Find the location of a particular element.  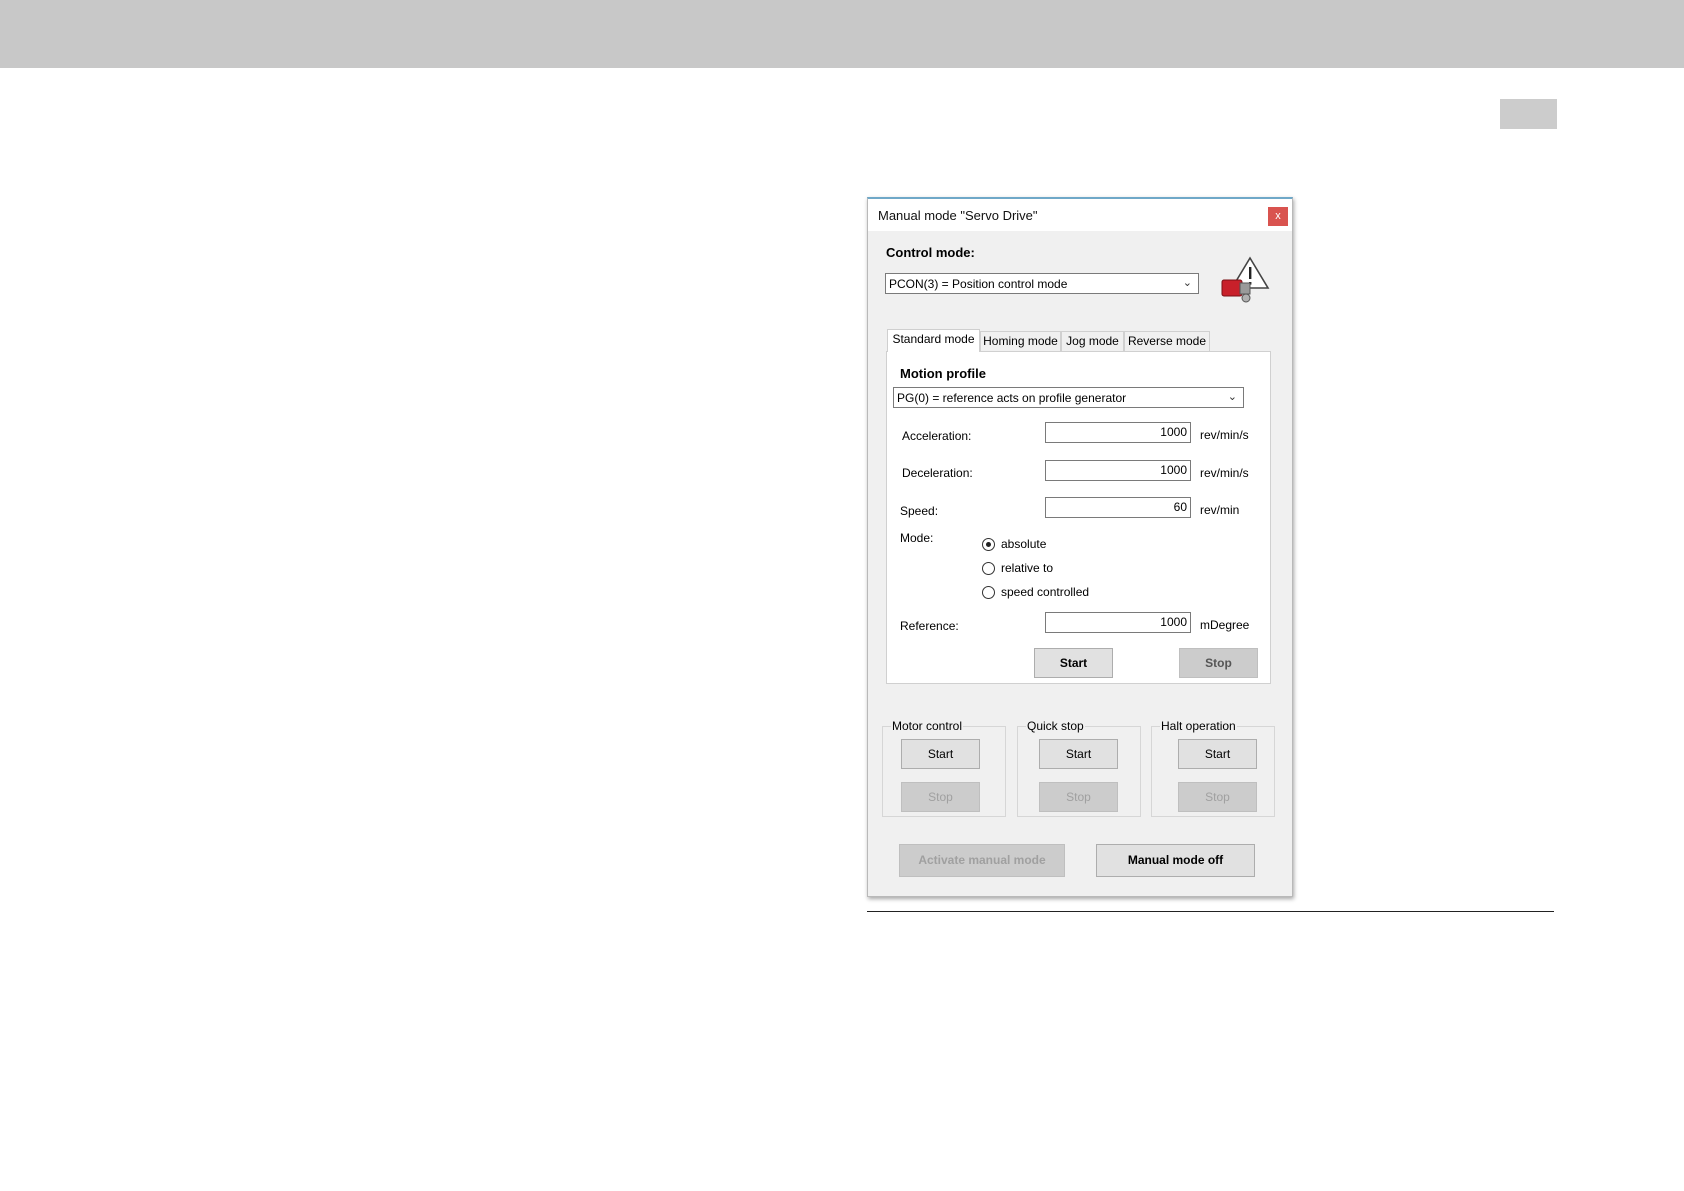

activate-manual-mode-button: Activate manual mode is located at coordinates (982, 860).